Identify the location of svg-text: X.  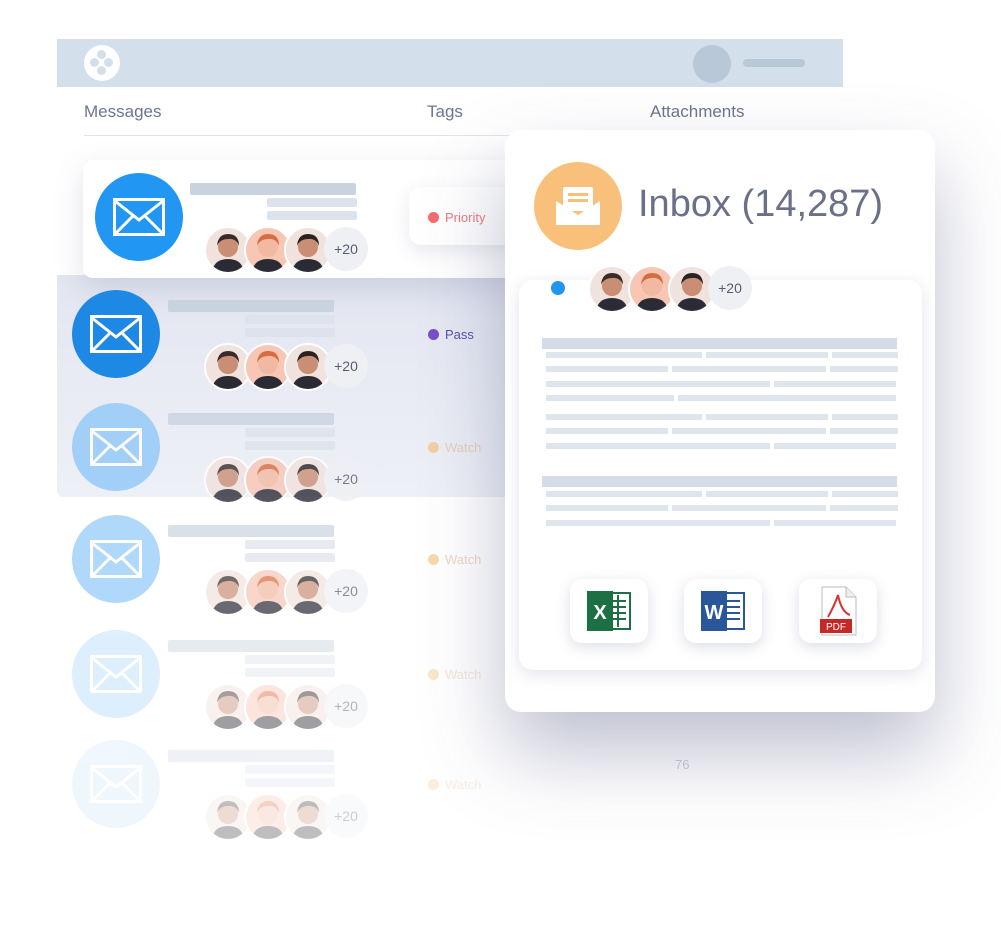
(600, 613).